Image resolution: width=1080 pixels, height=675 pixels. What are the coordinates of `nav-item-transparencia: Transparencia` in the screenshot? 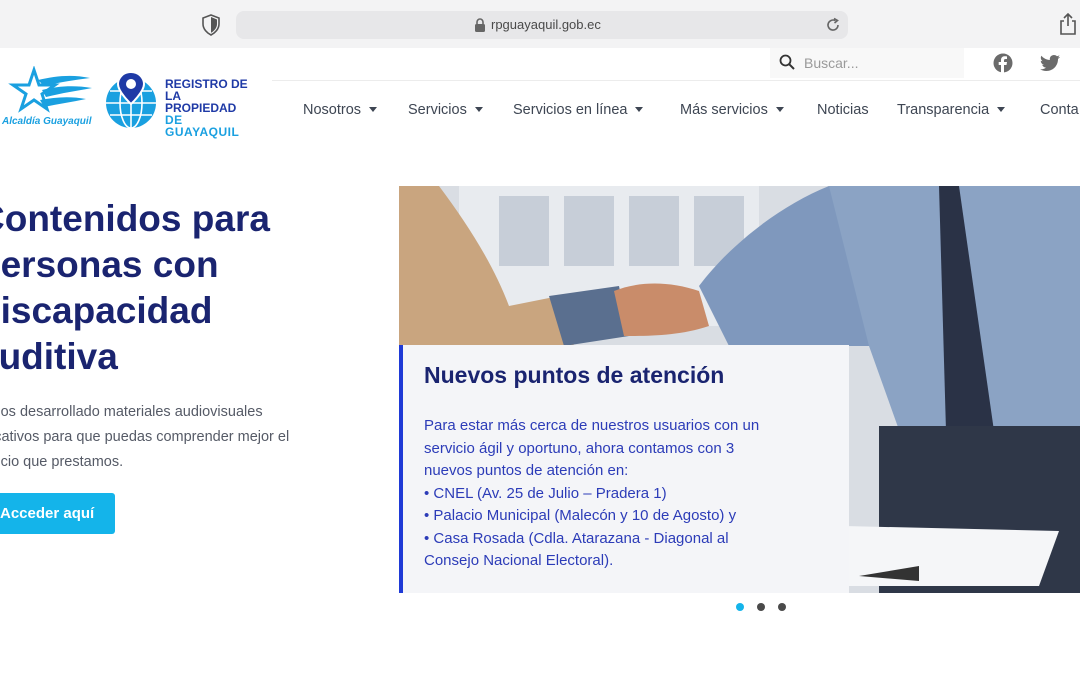 It's located at (951, 110).